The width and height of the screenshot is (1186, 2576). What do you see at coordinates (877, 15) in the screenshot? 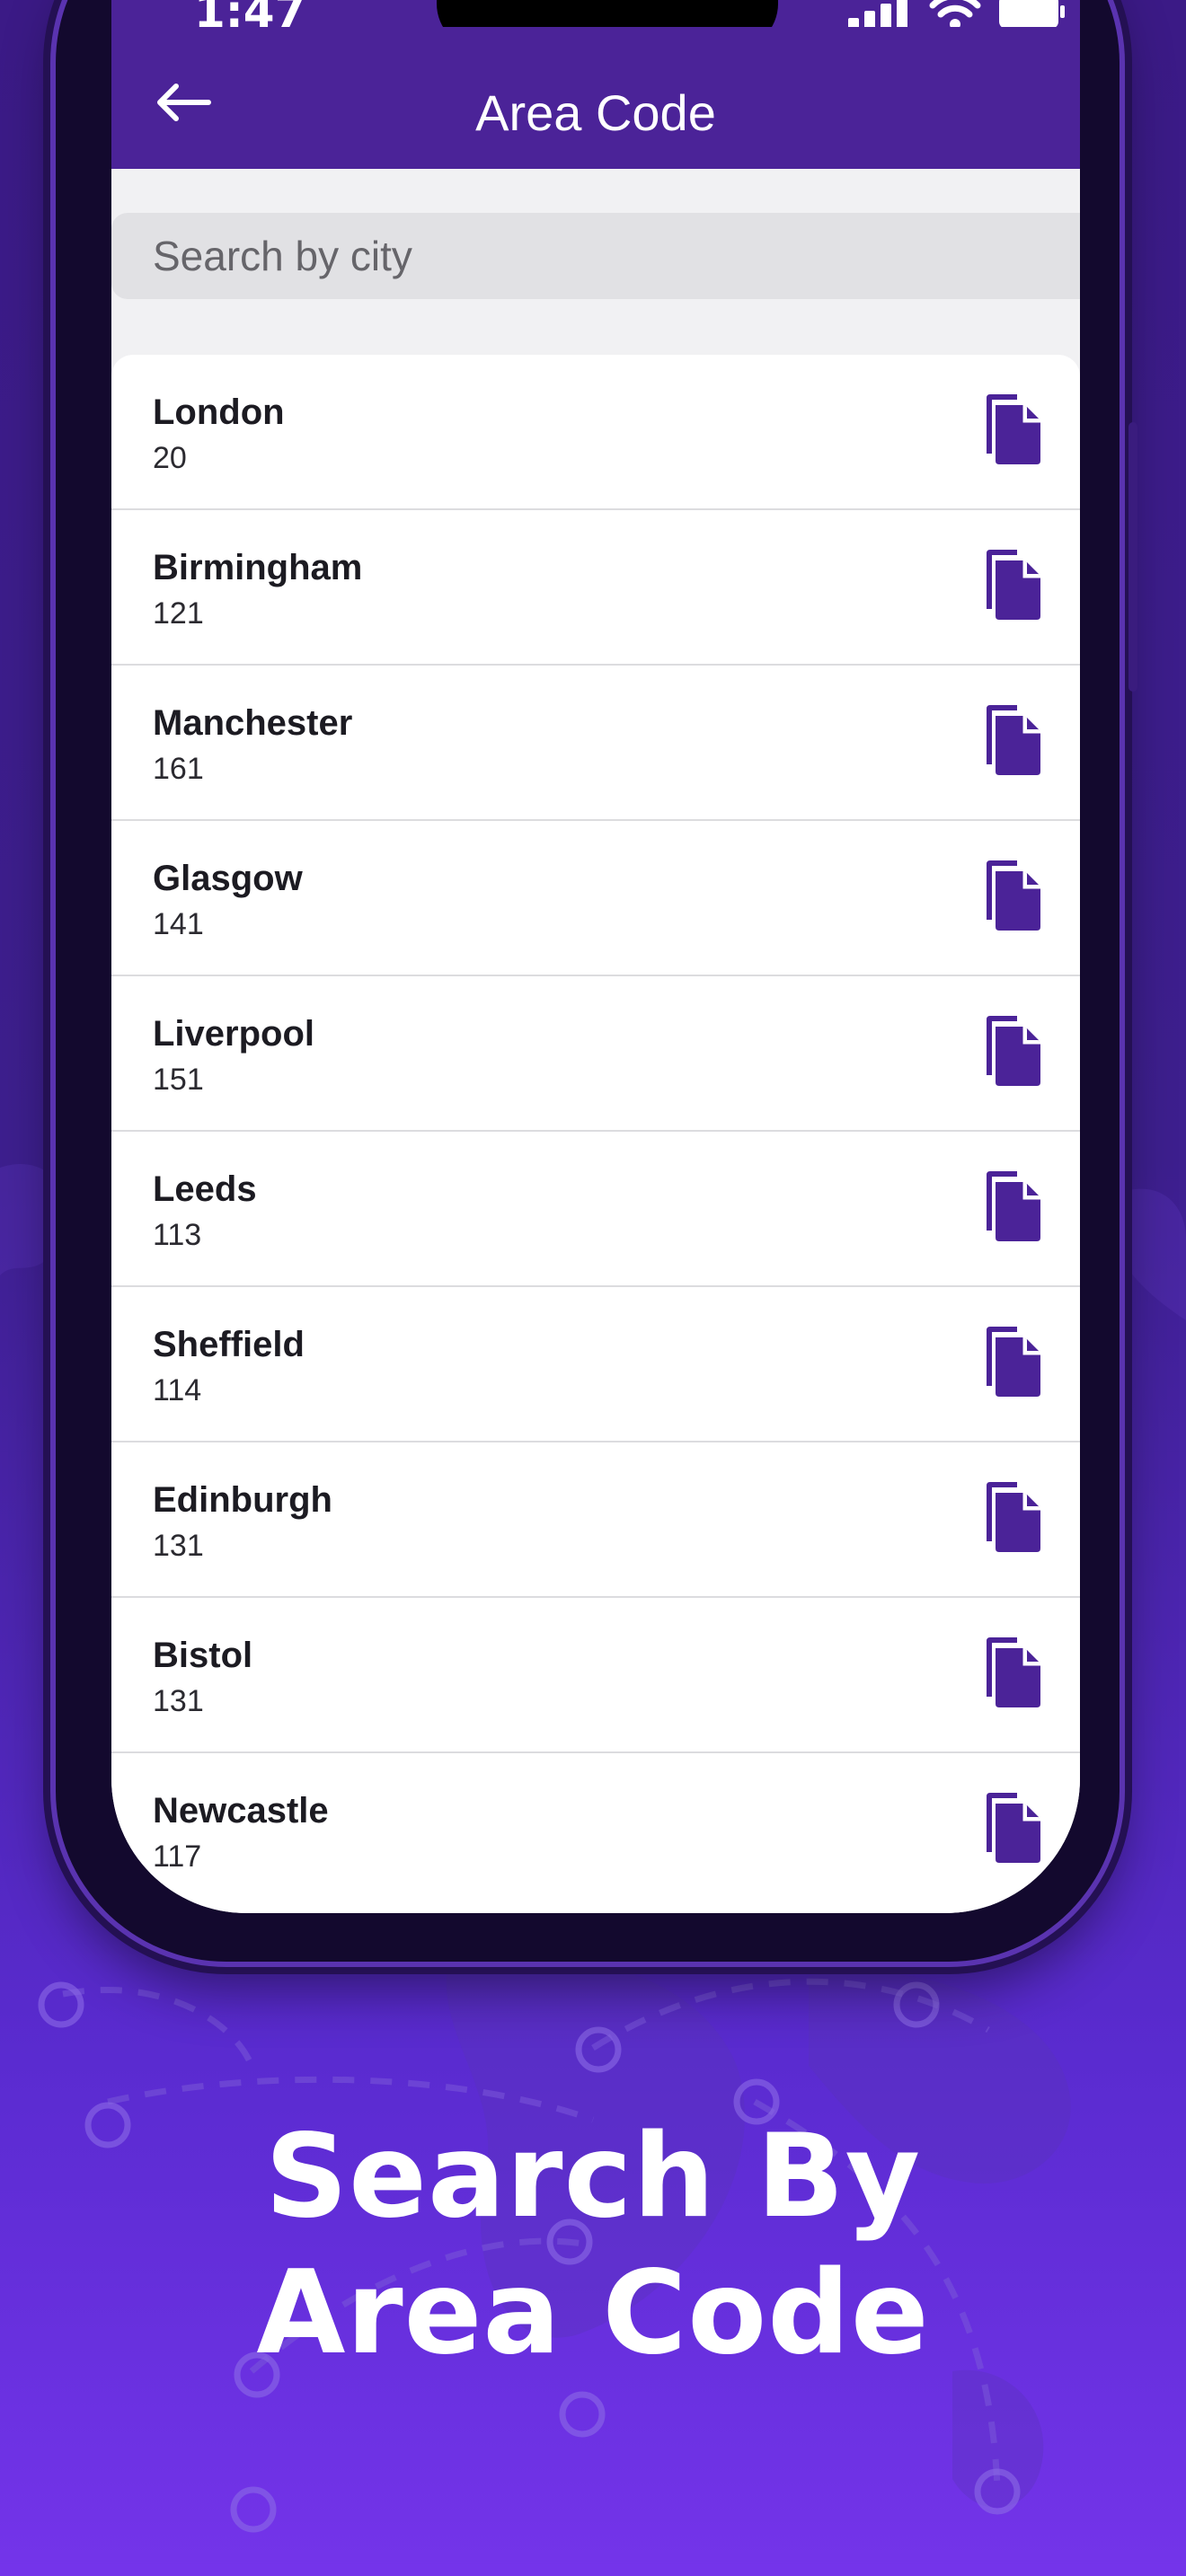
I see `signal-icon` at bounding box center [877, 15].